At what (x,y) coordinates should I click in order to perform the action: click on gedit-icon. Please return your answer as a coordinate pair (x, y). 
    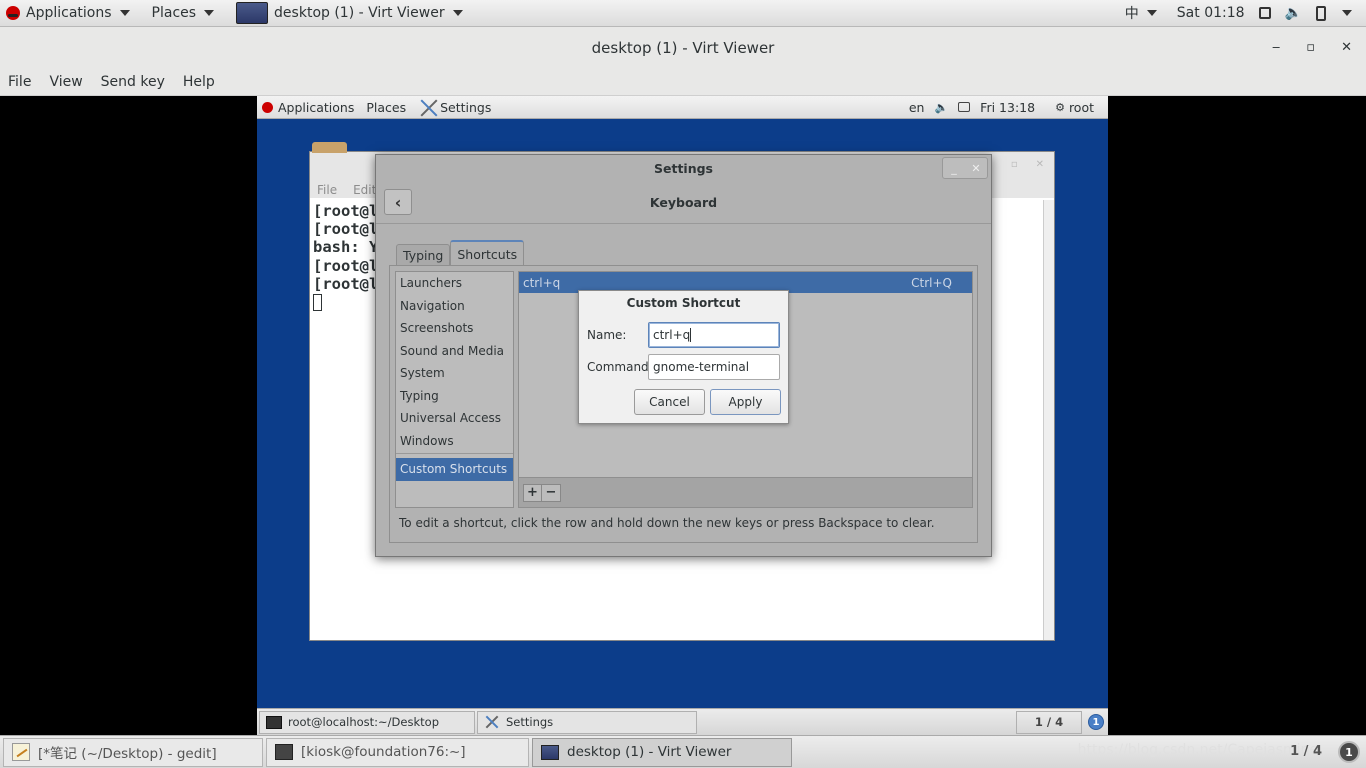
    Looking at the image, I should click on (21, 752).